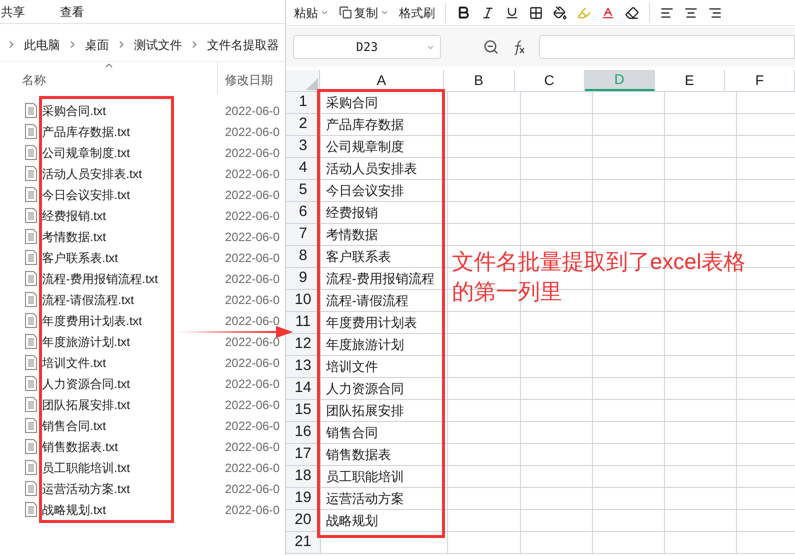 Image resolution: width=795 pixels, height=555 pixels. I want to click on file-name: 员工职能培训.txt, so click(86, 467).